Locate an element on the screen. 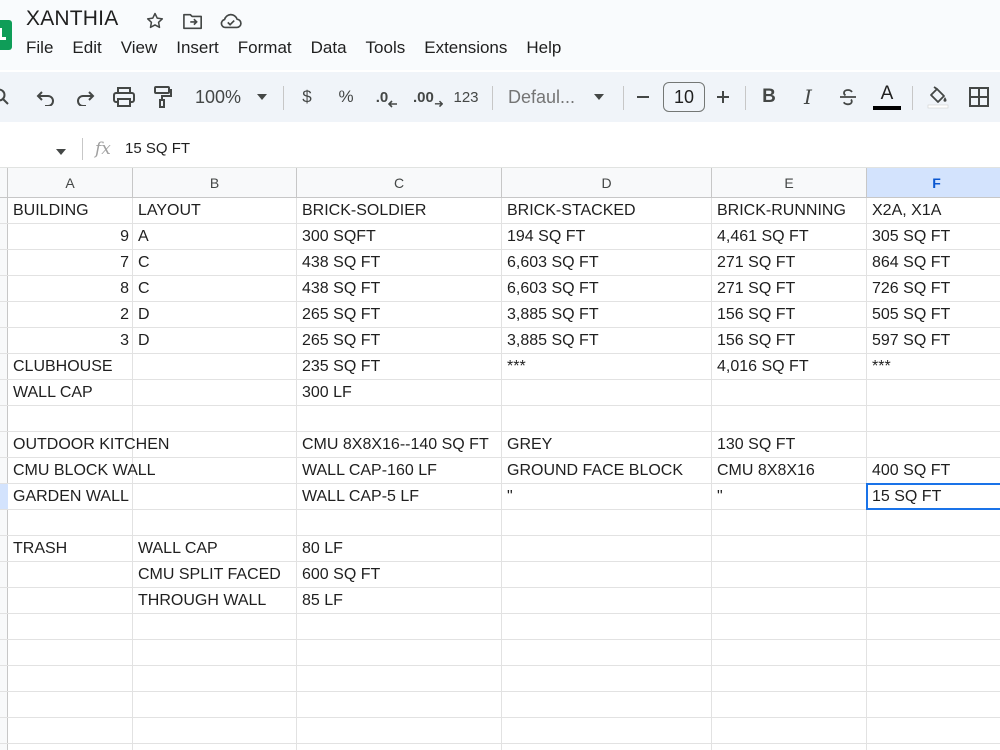 The width and height of the screenshot is (1000, 750). cloud-saved-icon is located at coordinates (231, 21).